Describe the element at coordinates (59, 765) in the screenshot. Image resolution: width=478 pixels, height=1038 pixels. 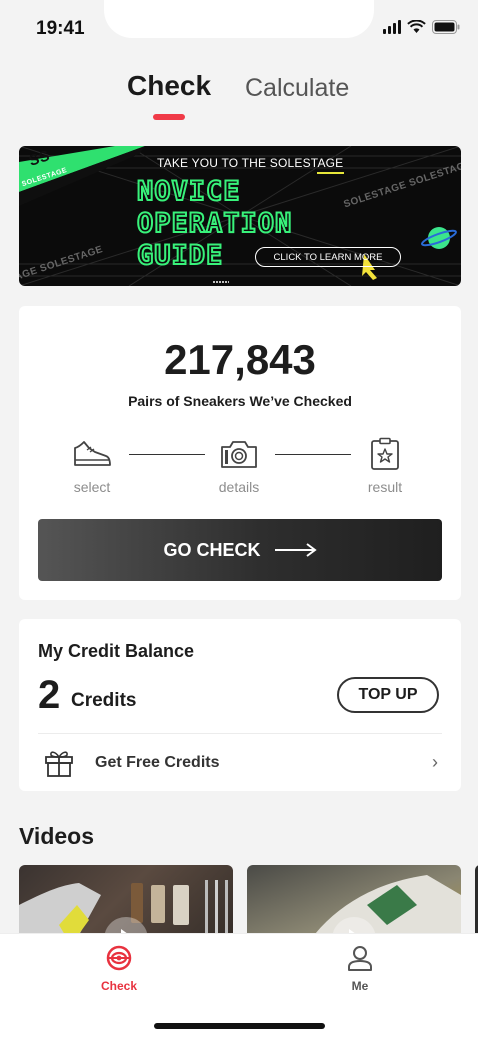
I see `gift-icon` at that location.